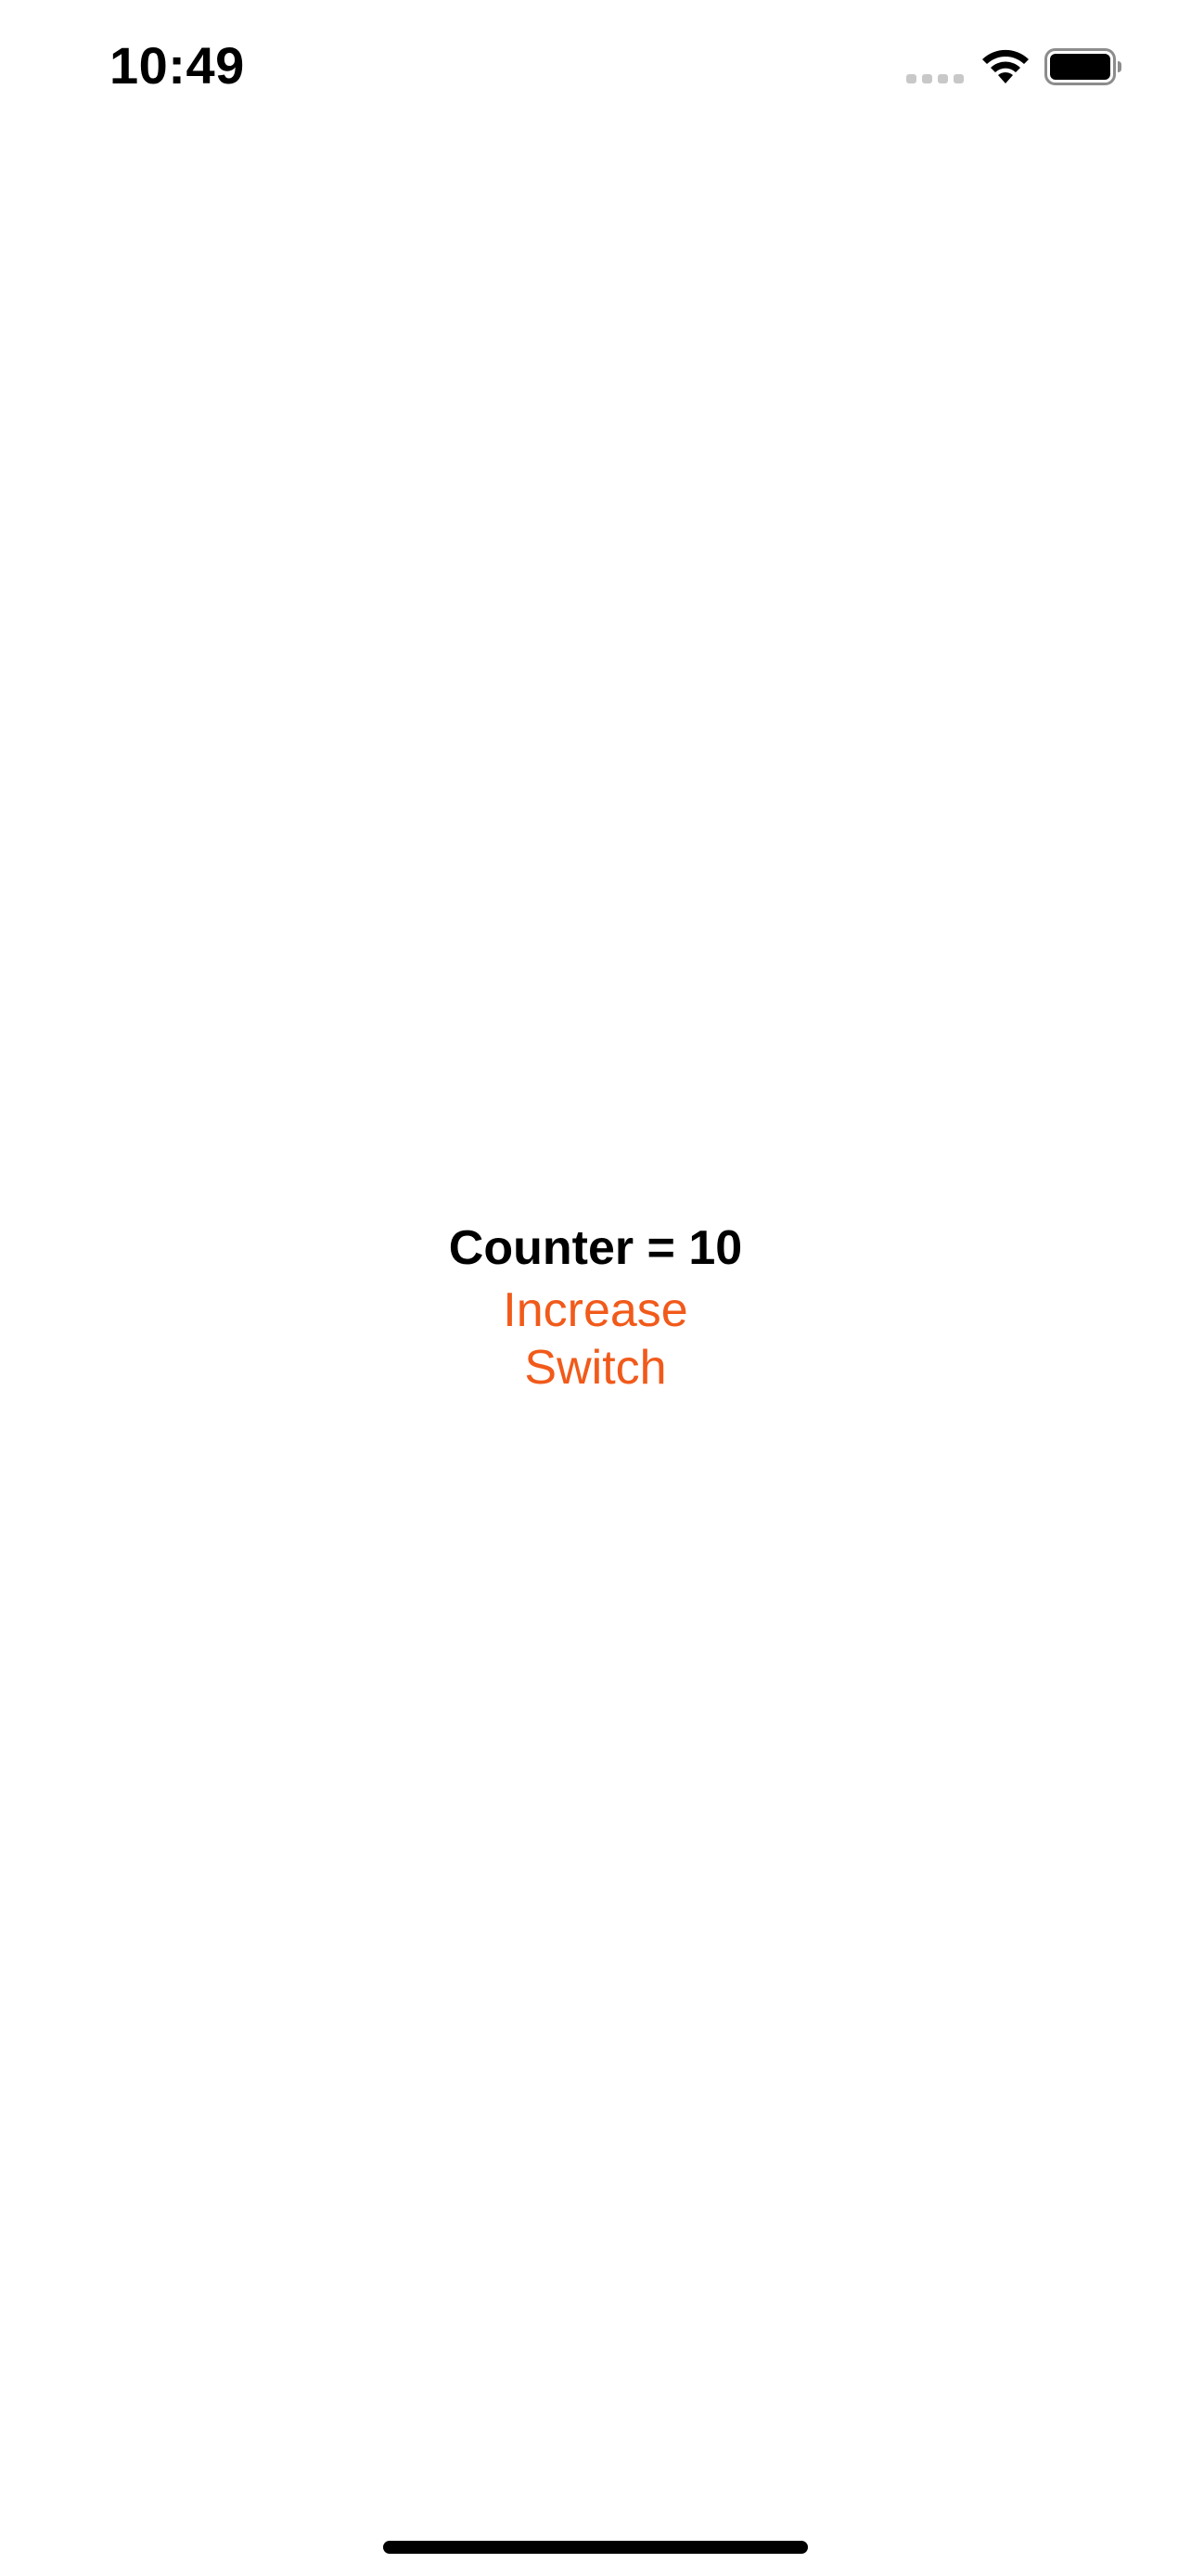 The height and width of the screenshot is (2576, 1191). I want to click on switch-button: Switch, so click(595, 1367).